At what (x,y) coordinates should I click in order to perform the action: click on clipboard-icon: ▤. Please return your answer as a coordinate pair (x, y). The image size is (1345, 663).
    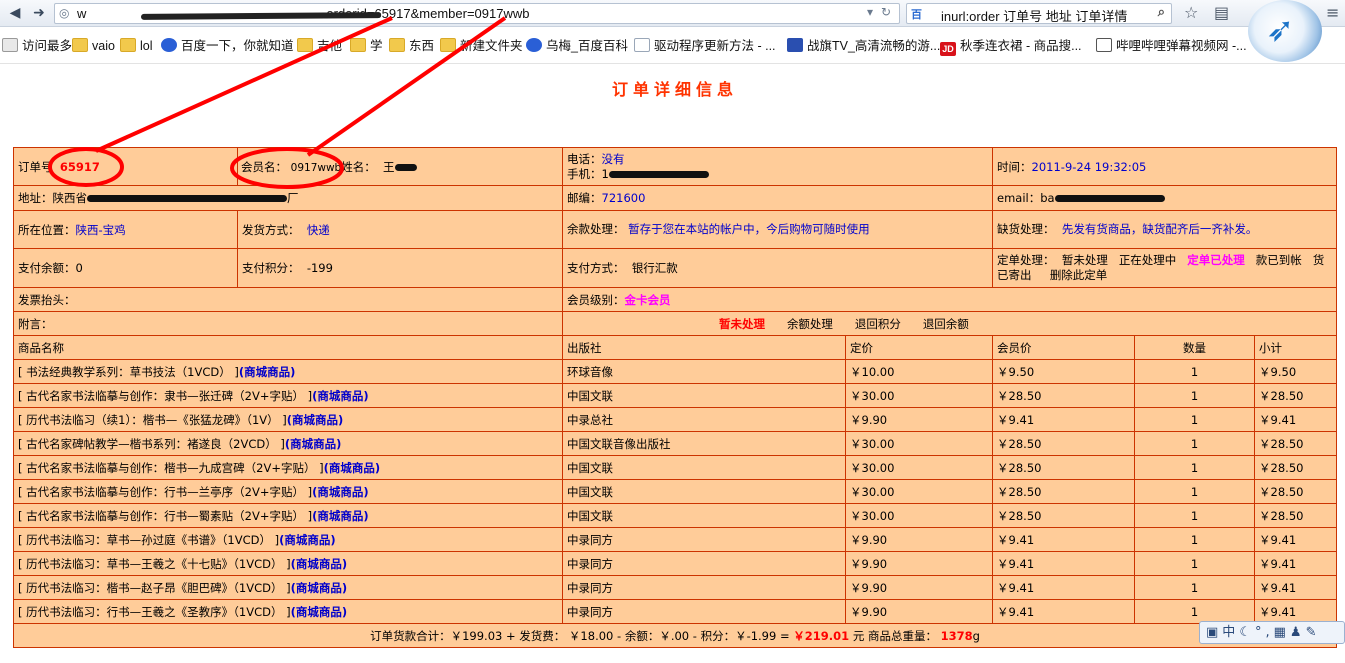
    Looking at the image, I should click on (1221, 12).